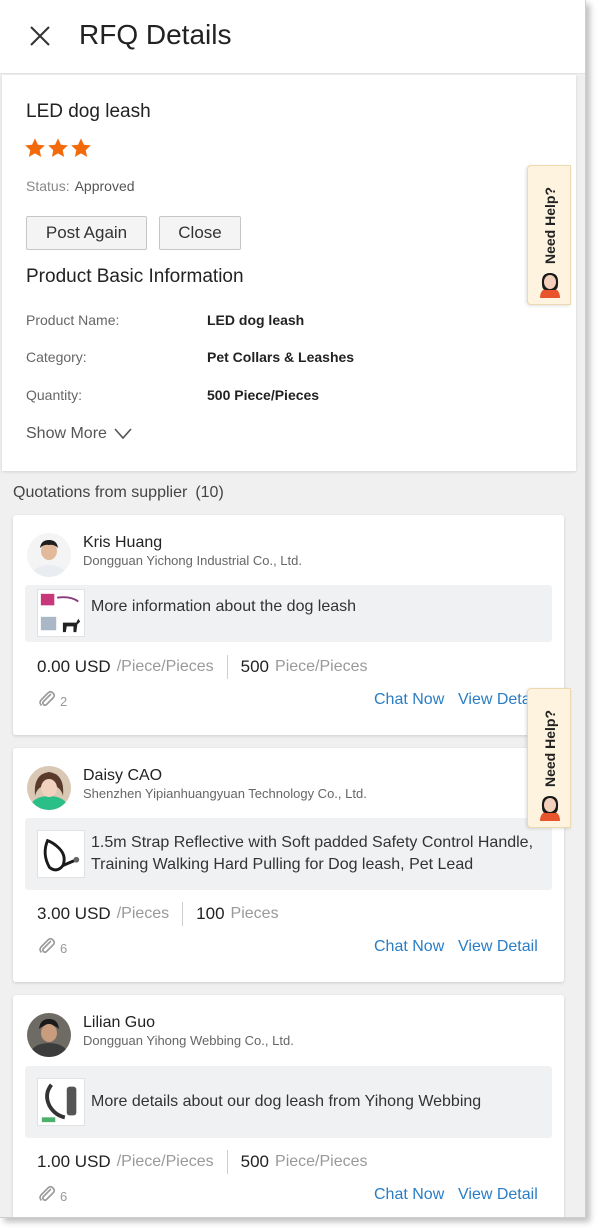  I want to click on supplier-company: Dongguan Yichong Industrial Co., Ltd., so click(192, 560).